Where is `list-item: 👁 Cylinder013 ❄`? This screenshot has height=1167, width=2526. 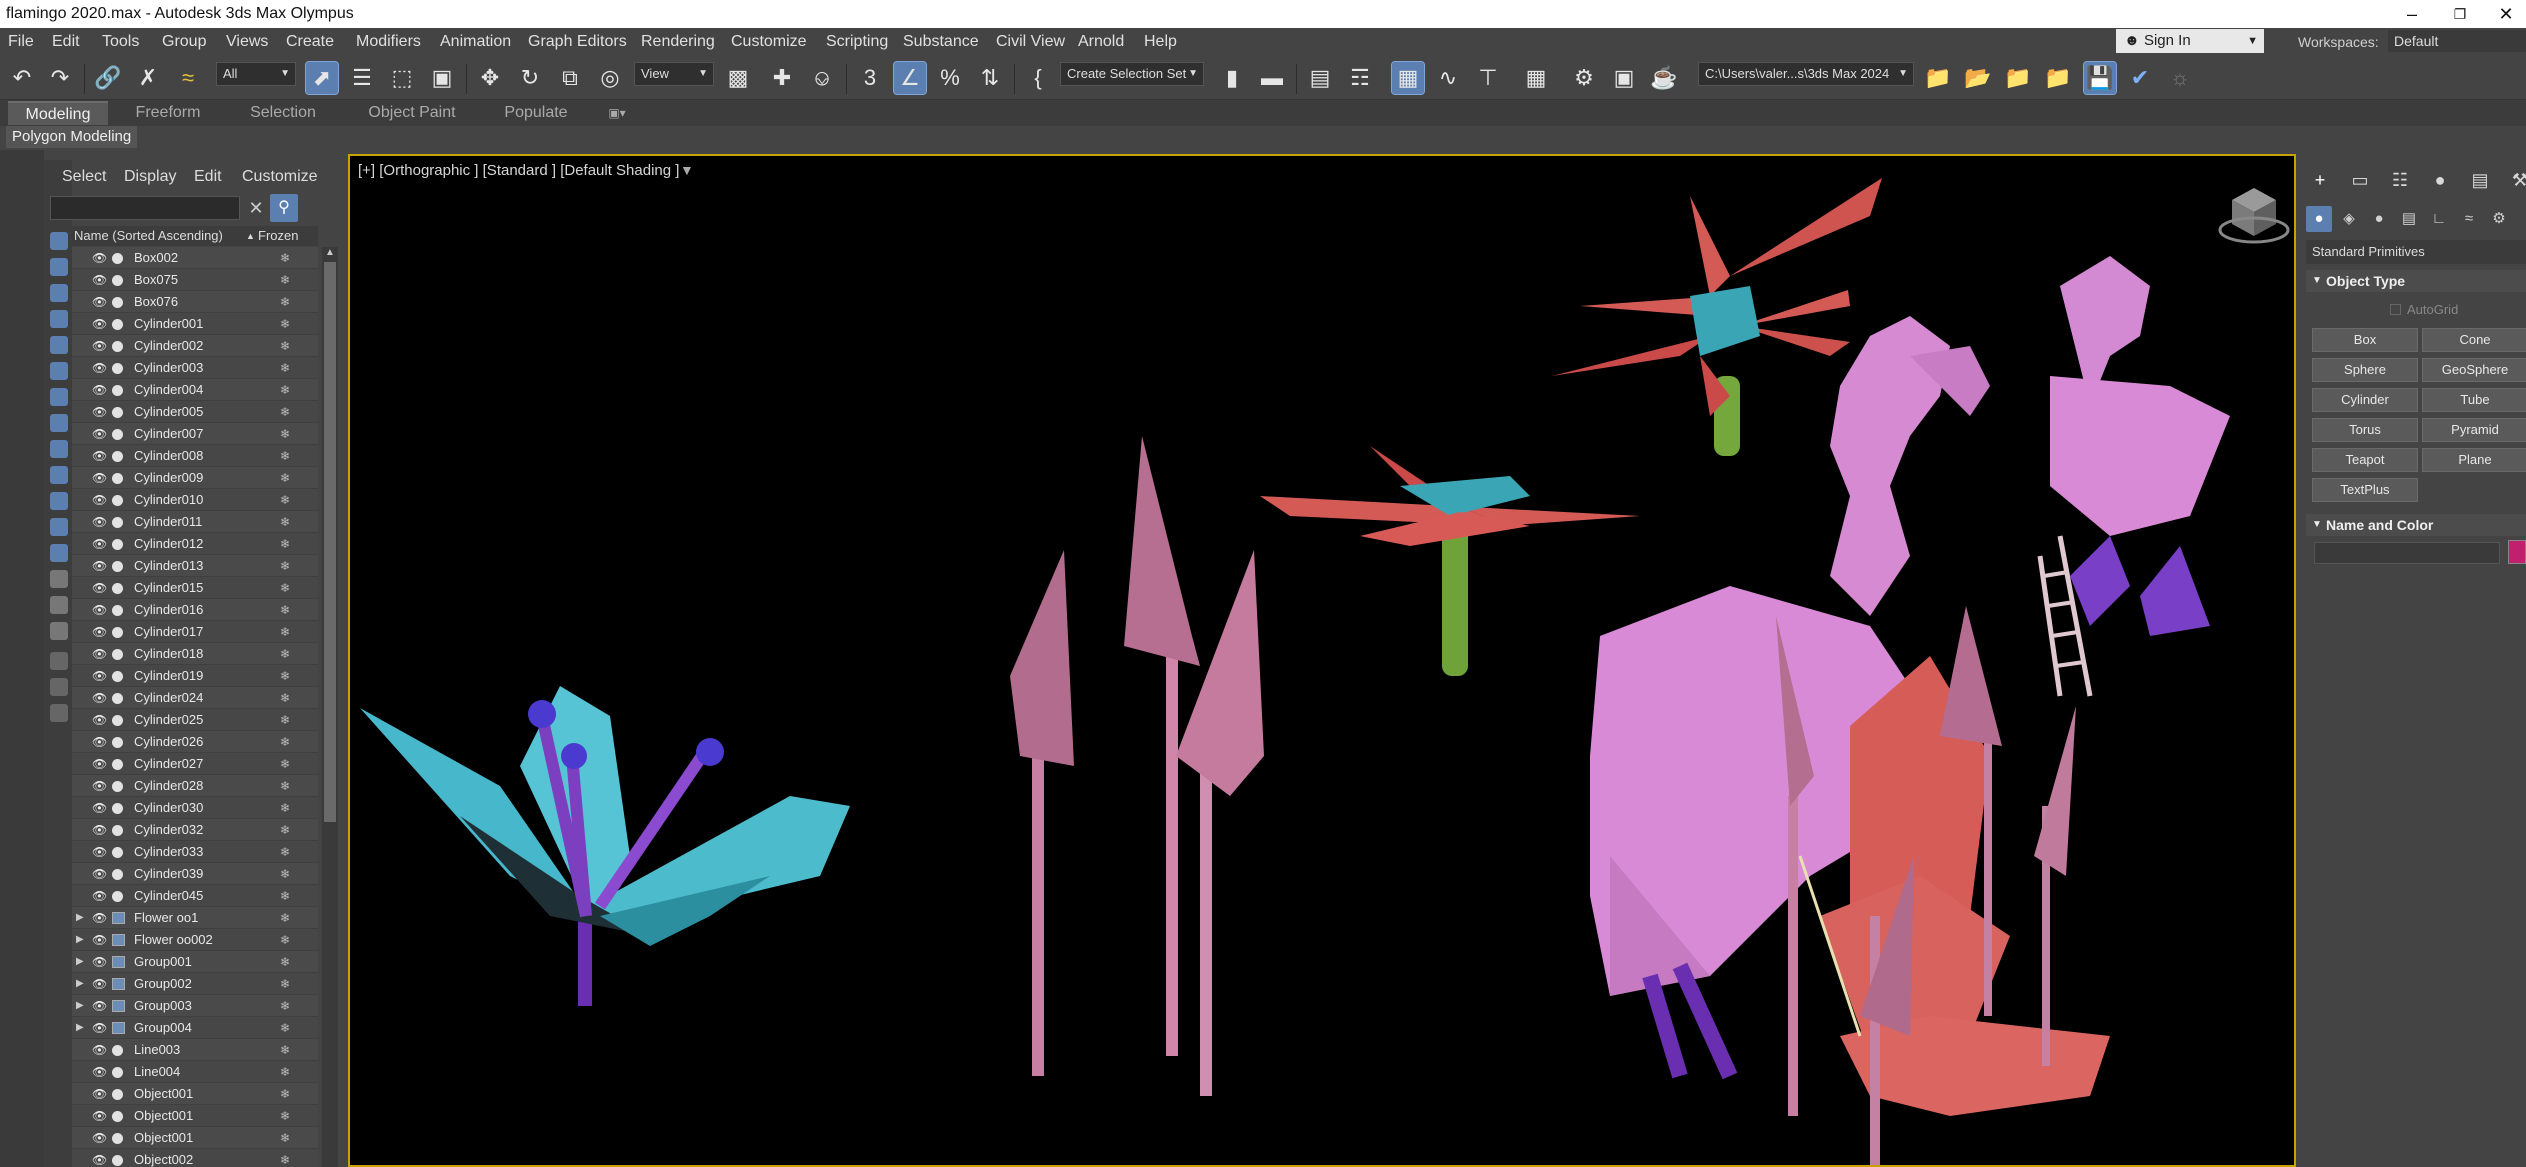 list-item: 👁 Cylinder013 ❄ is located at coordinates (195, 566).